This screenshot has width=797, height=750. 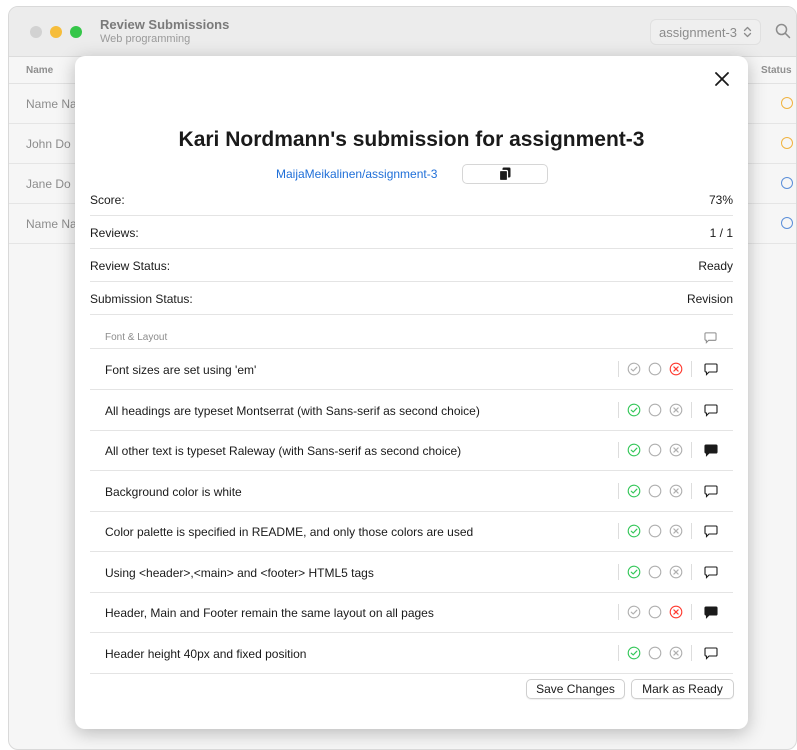 I want to click on copy-link-button, so click(x=505, y=174).